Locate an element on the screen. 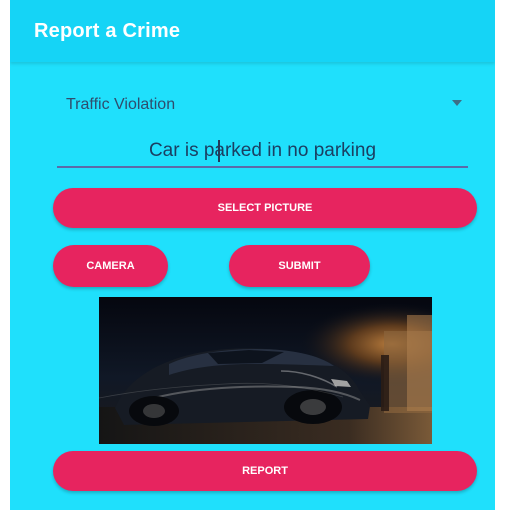 The width and height of the screenshot is (509, 522). crime-type-selected: Traffic Violation is located at coordinates (121, 104).